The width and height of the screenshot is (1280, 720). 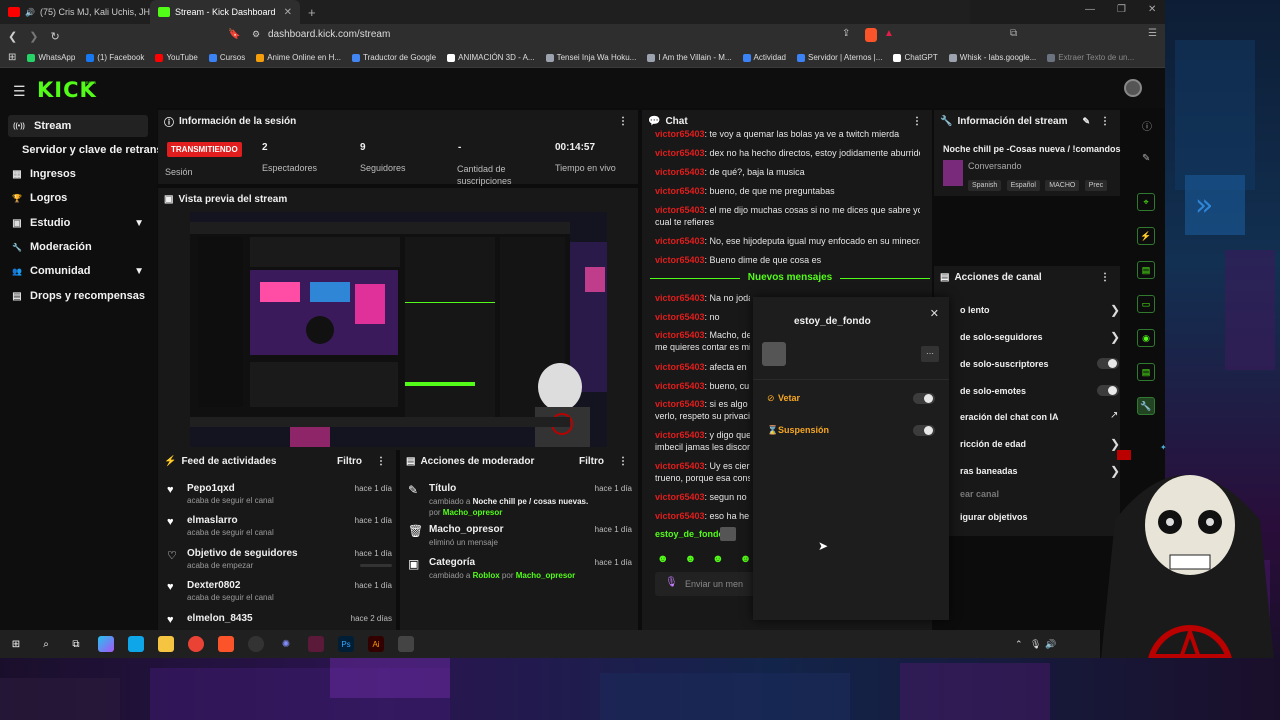 I want to click on chat-message: victor65403: bueno, cu, so click(x=702, y=386).